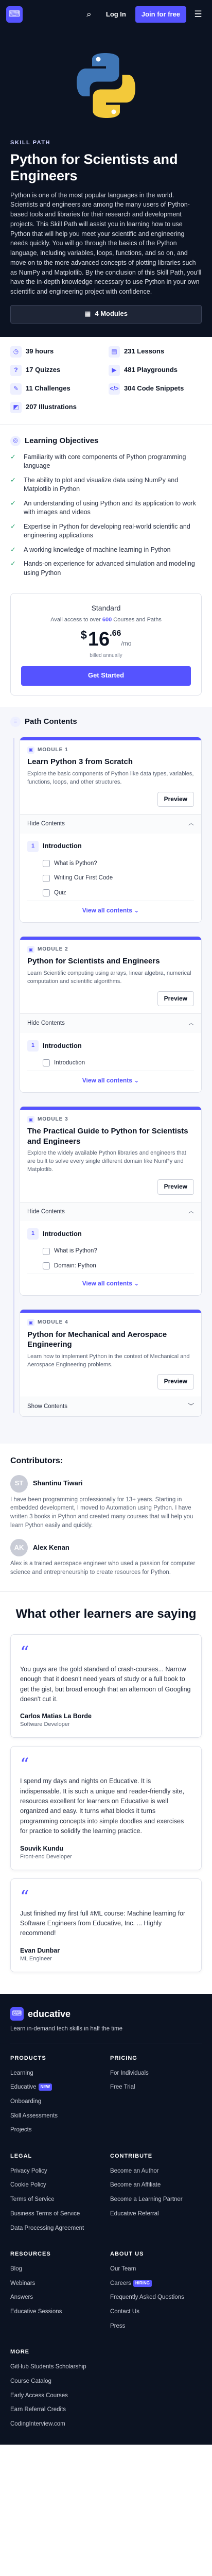 The image size is (212, 2576). Describe the element at coordinates (58, 1483) in the screenshot. I see `contributor-name: Shantinu Tiwari` at that location.